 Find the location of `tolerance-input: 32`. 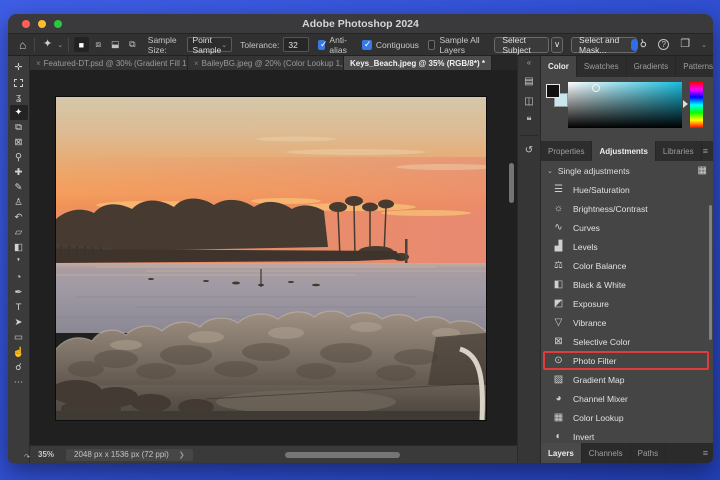

tolerance-input: 32 is located at coordinates (296, 44).